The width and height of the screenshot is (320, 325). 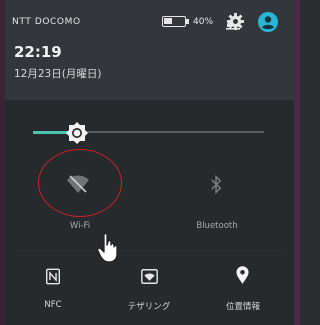 I want to click on tethering-icon, so click(x=149, y=276).